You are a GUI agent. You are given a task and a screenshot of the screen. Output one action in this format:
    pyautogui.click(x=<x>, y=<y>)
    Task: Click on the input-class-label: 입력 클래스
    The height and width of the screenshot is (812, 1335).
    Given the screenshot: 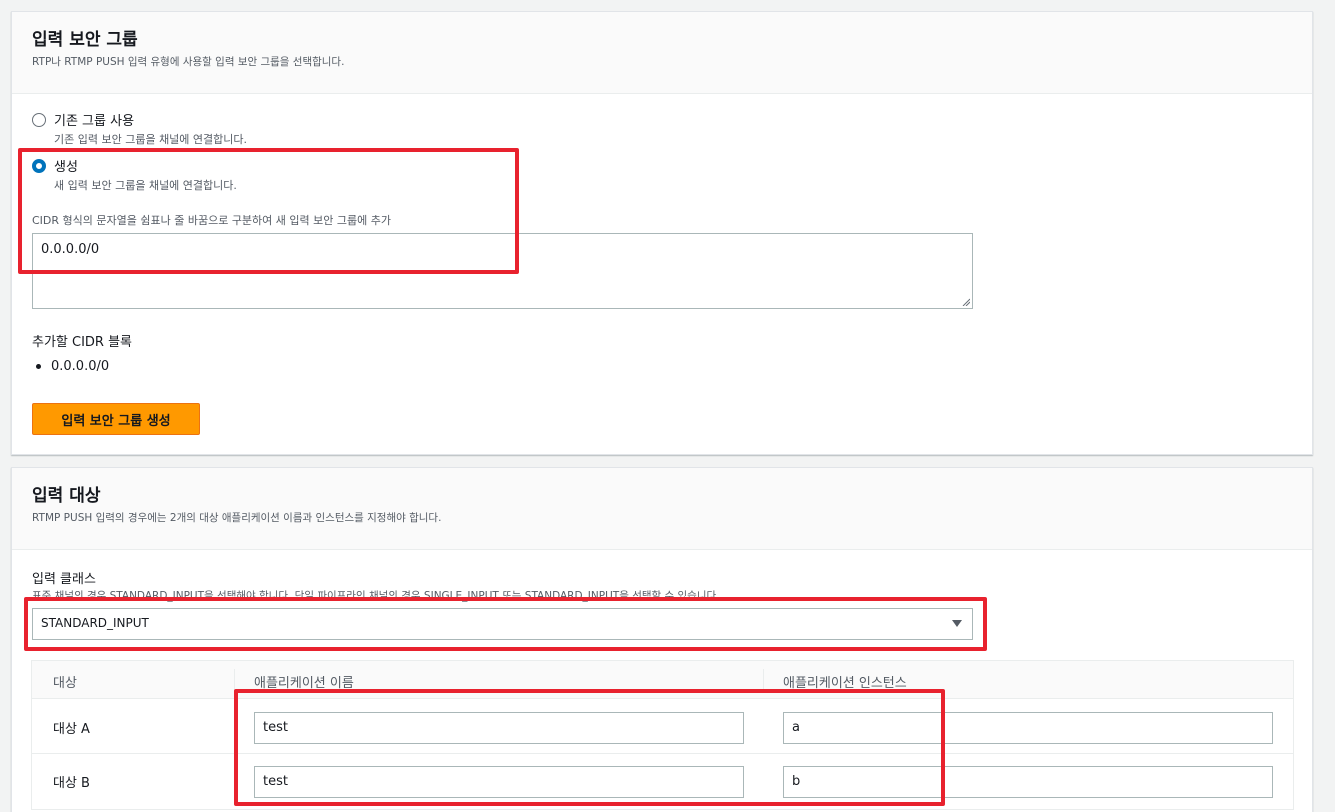 What is the action you would take?
    pyautogui.click(x=64, y=579)
    